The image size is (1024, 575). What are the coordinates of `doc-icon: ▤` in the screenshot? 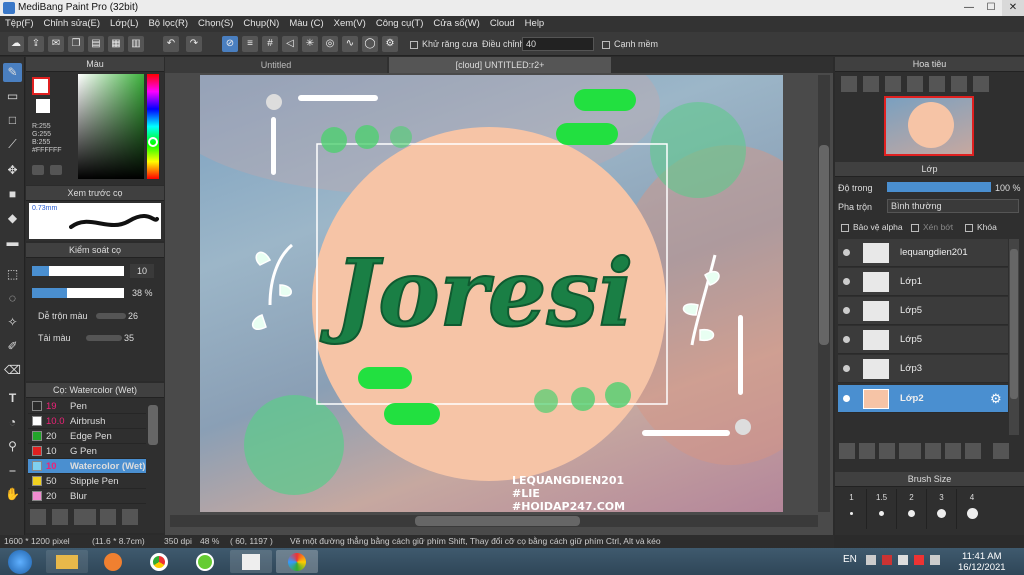 It's located at (96, 44).